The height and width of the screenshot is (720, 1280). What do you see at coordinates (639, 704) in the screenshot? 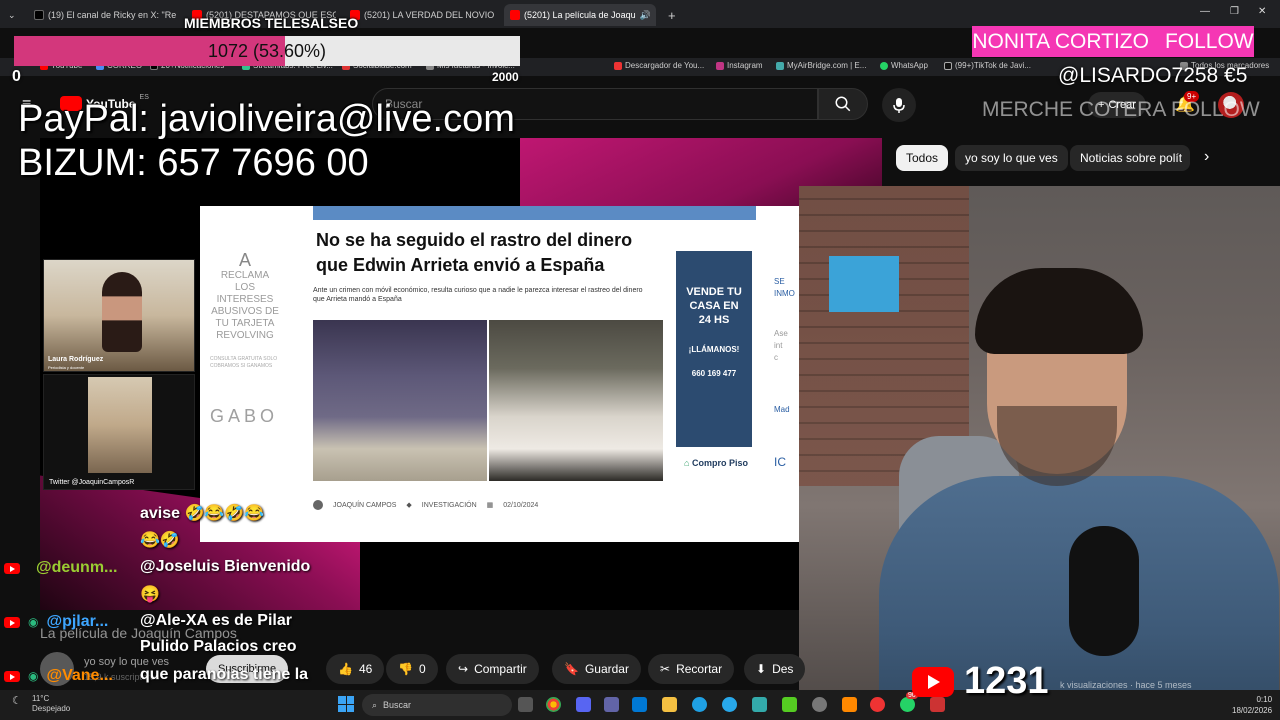
I see `outlook-icon` at bounding box center [639, 704].